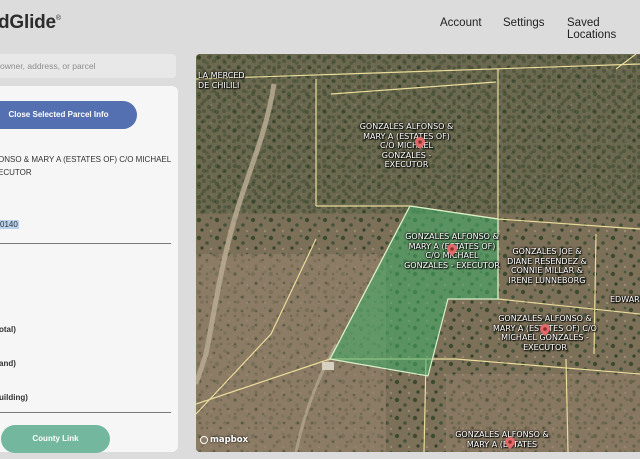 The width and height of the screenshot is (640, 459). Describe the element at coordinates (8, 329) in the screenshot. I see `total-value-label: otal)` at that location.